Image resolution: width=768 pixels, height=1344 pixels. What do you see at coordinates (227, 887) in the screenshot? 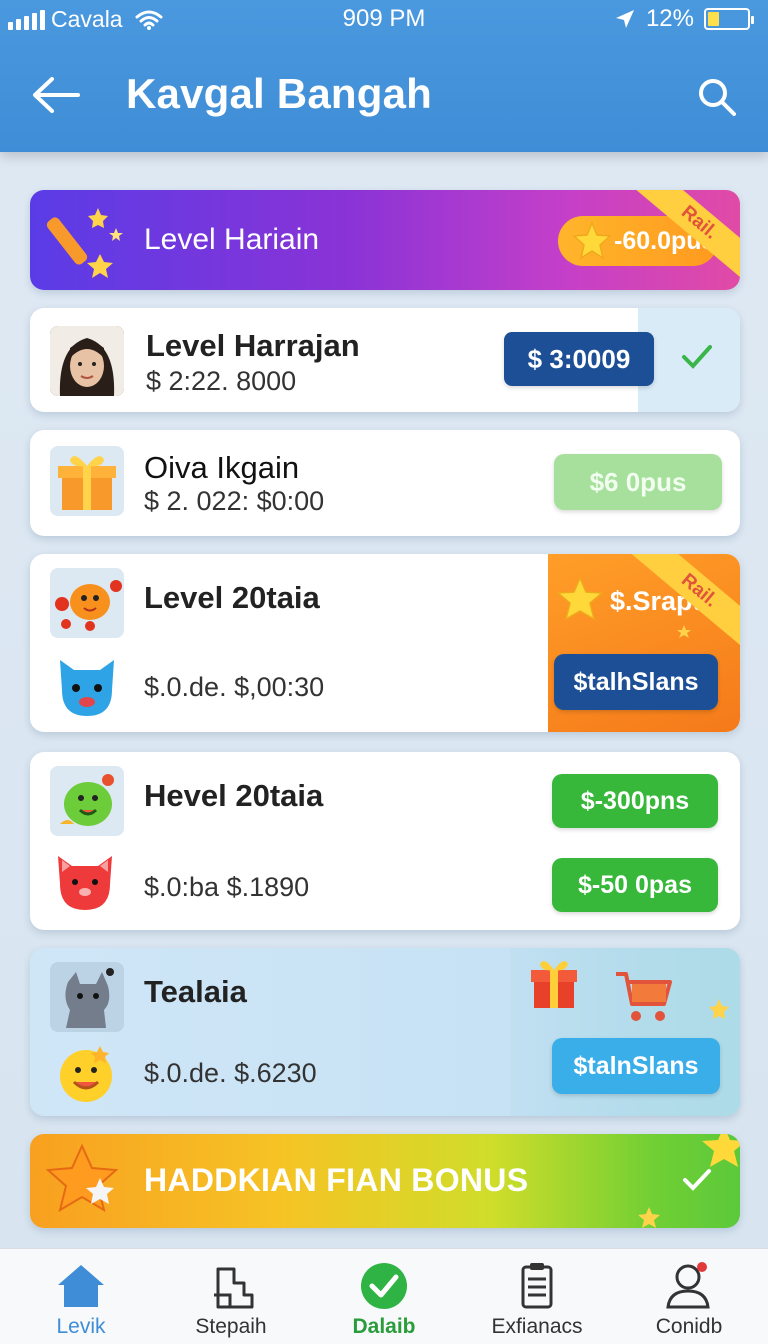
I see `item-amount: $.0:ba $.1890` at bounding box center [227, 887].